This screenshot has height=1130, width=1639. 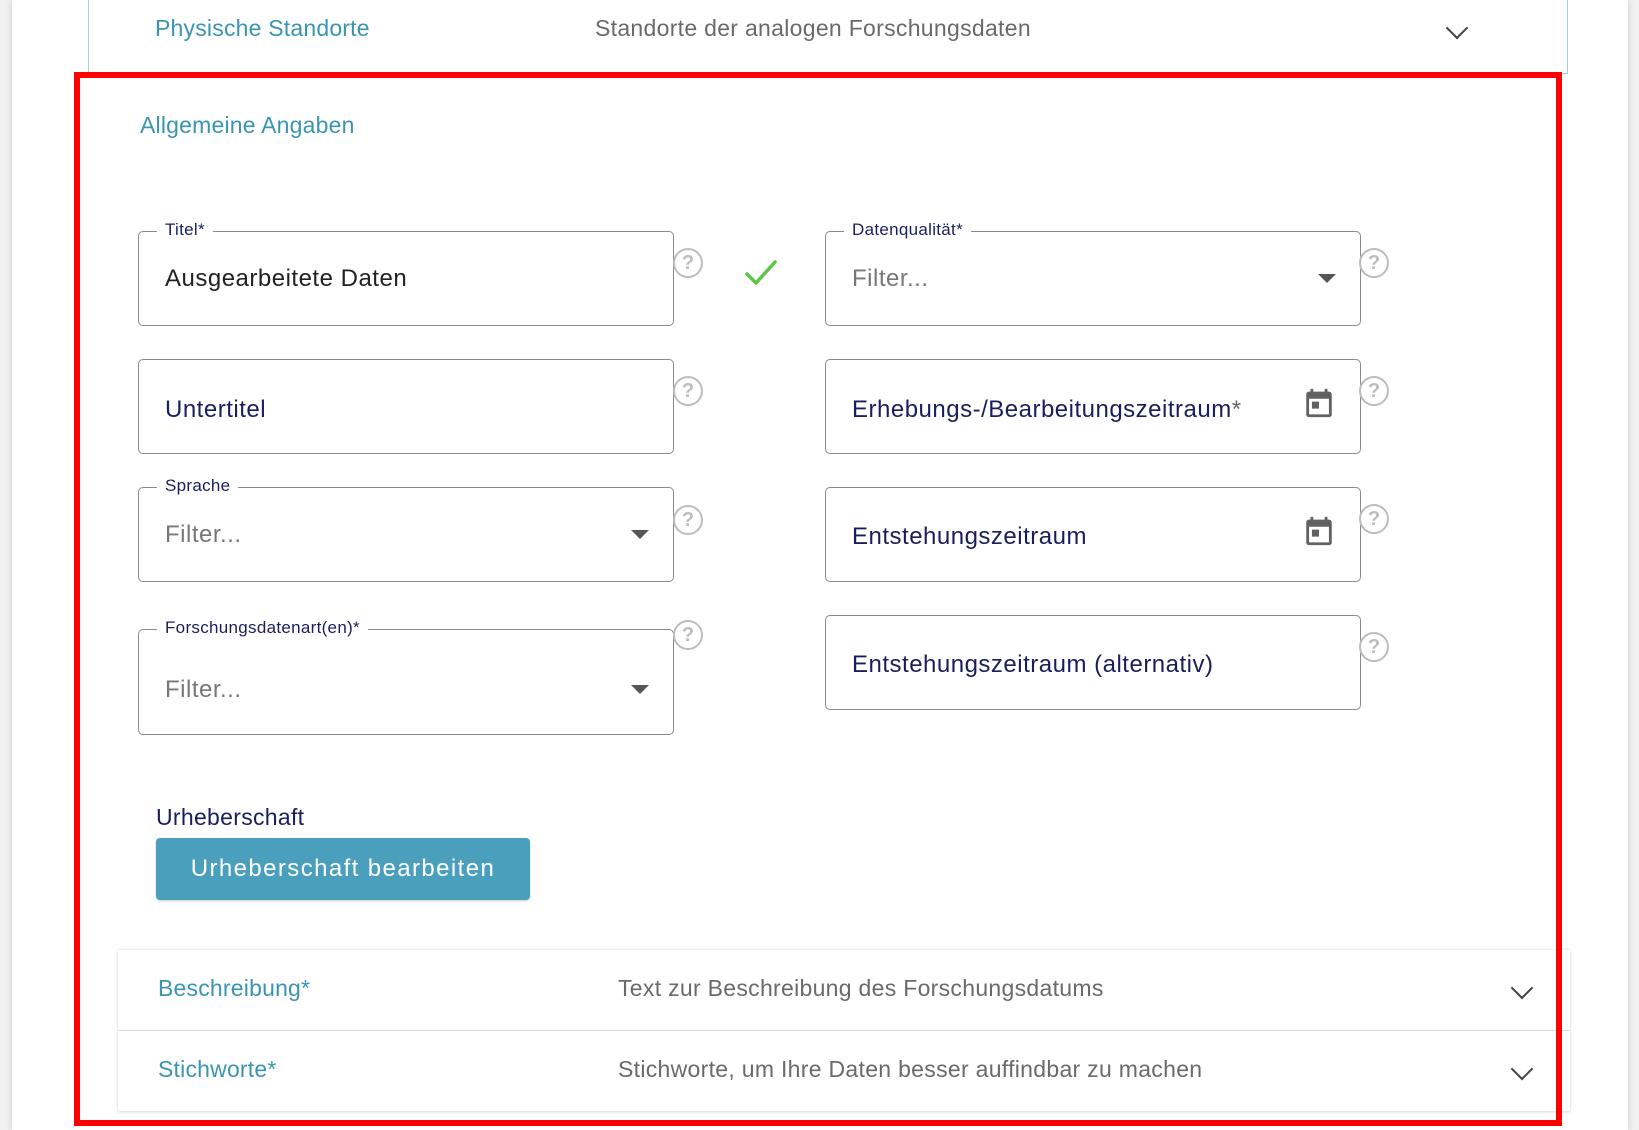 I want to click on entstehungszeitraum-alternativ-field: Entstehungszeitraum (alternativ), so click(x=1093, y=662).